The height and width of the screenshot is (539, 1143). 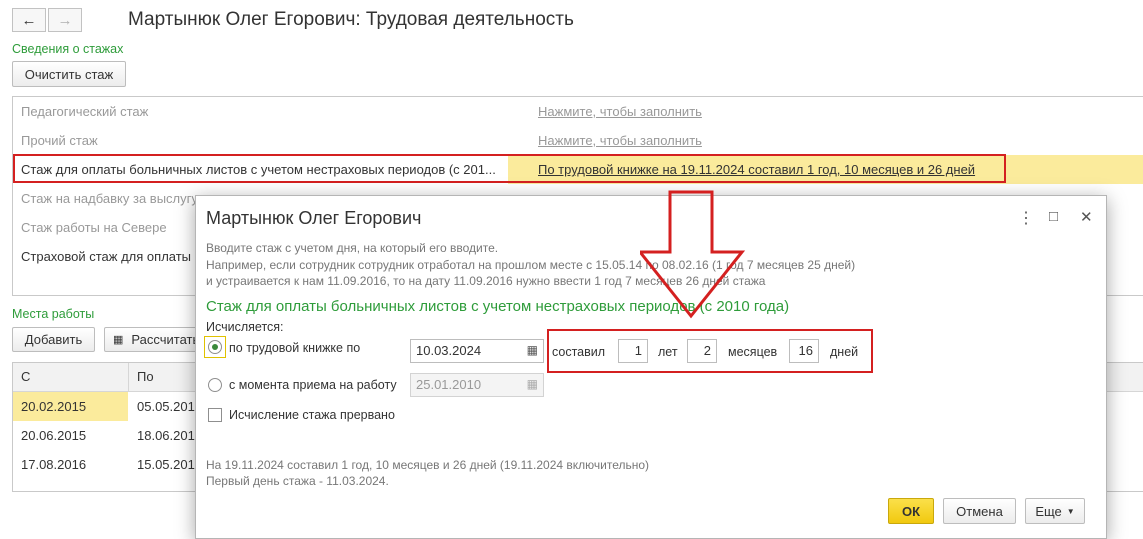 I want to click on workbook-date-field: 10.03.2024 ▦, so click(x=477, y=351).